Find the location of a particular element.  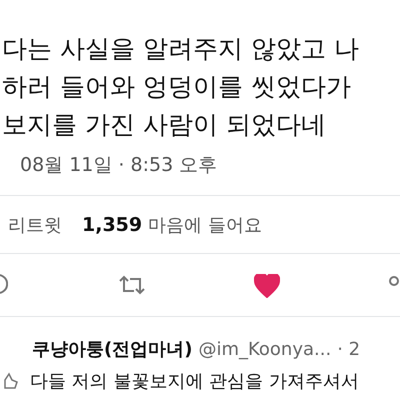

reply-author-name: 쿠냥아퉁(전업마녀) is located at coordinates (112, 349).